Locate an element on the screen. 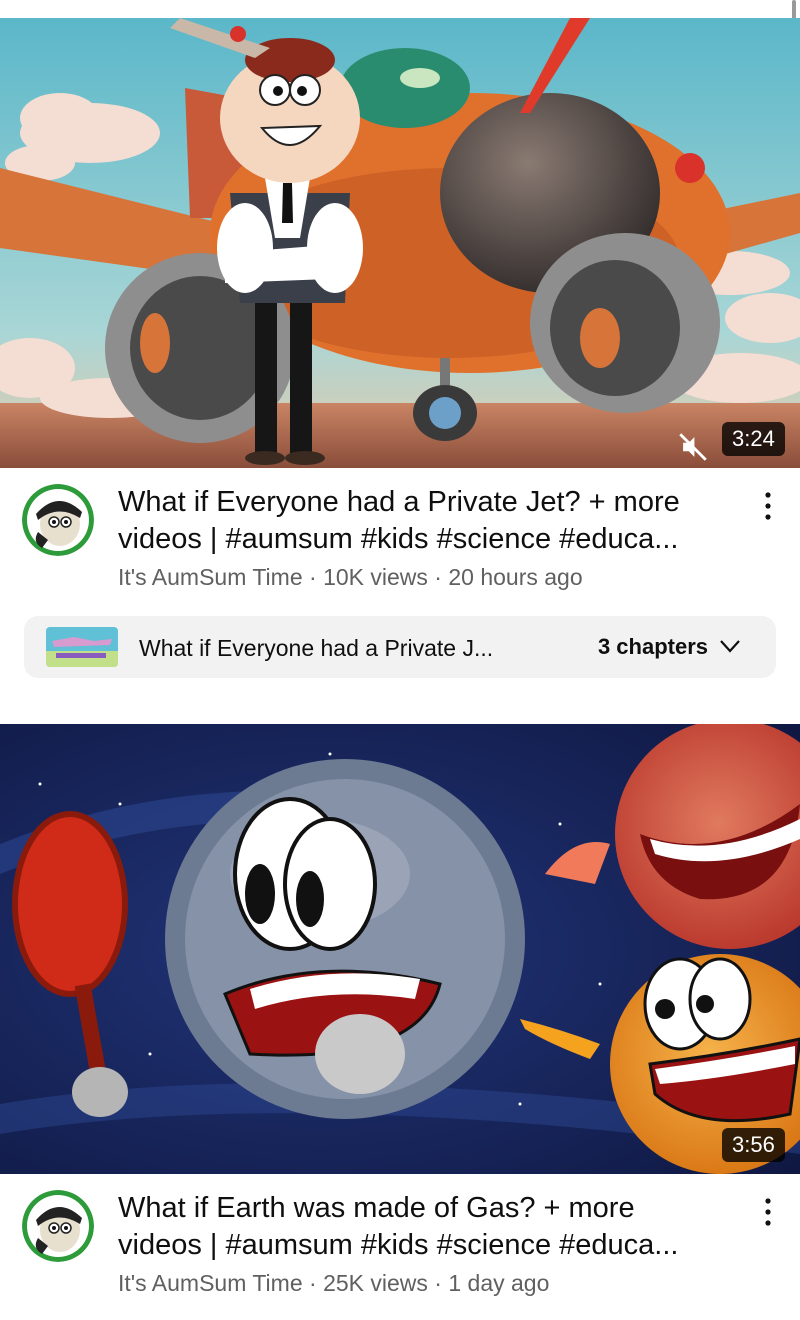  view-count: 25K views is located at coordinates (375, 1283).